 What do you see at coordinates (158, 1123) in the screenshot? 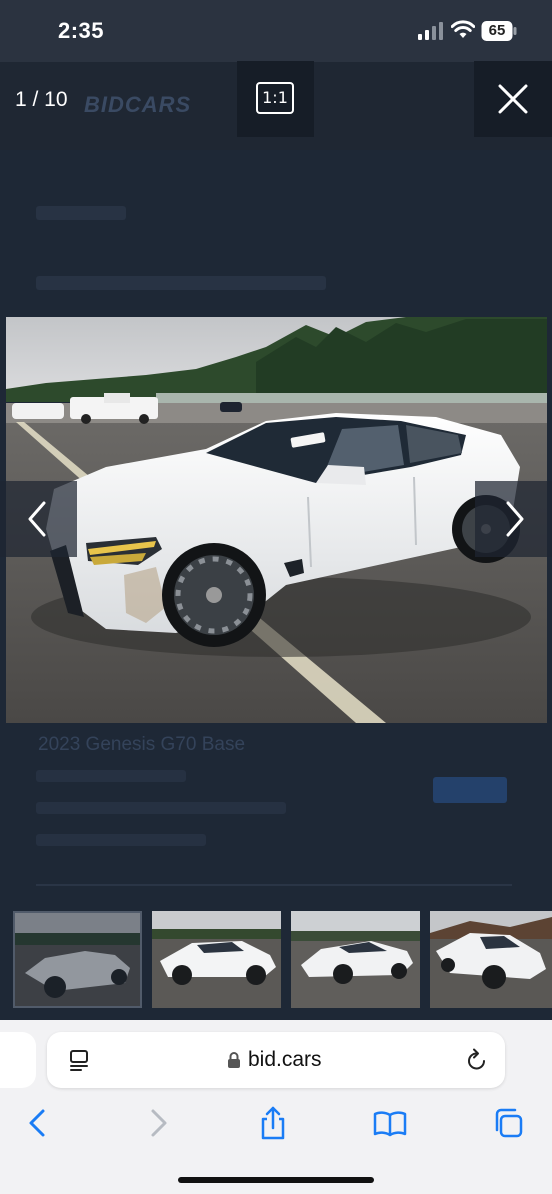
I see `forward-icon` at bounding box center [158, 1123].